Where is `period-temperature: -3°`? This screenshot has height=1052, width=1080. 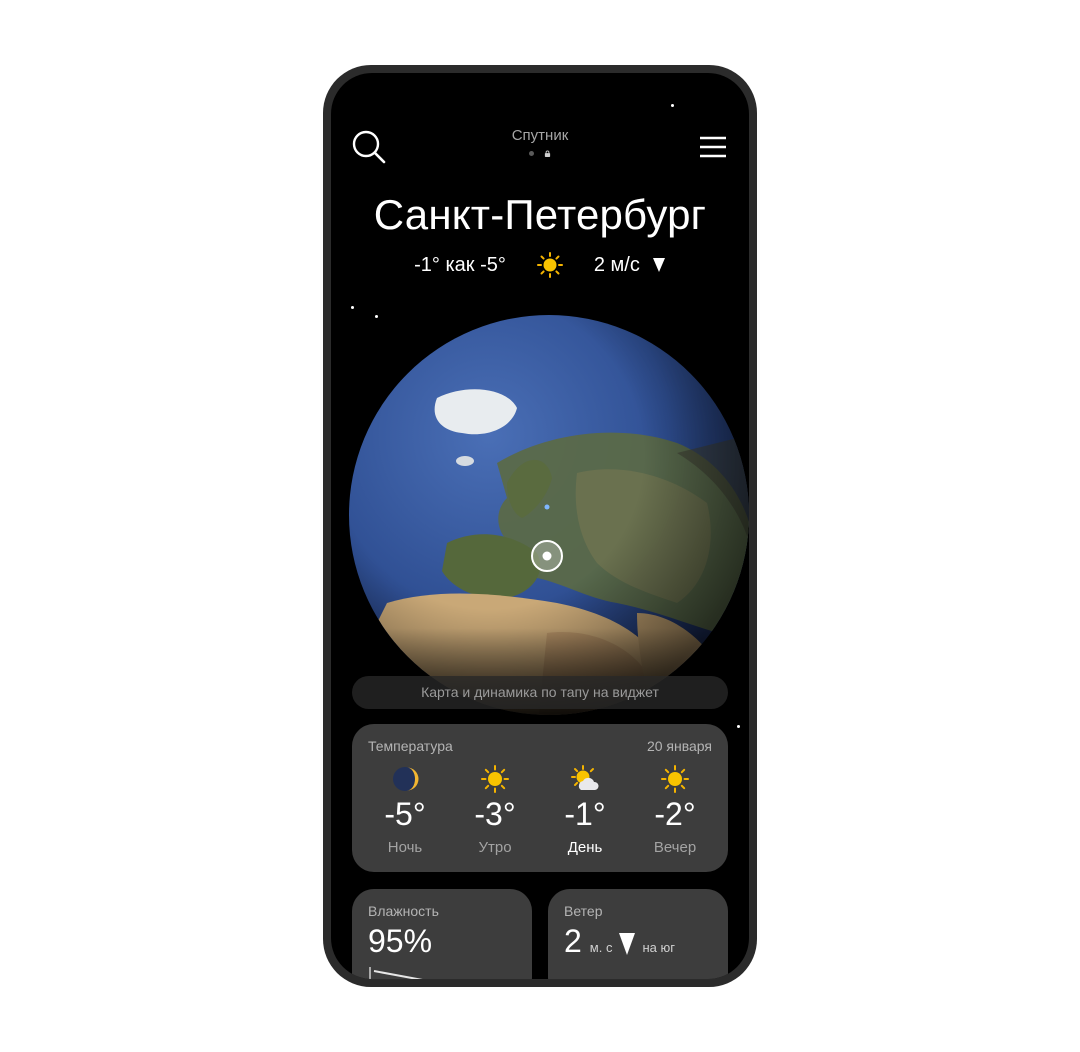
period-temperature: -3° is located at coordinates (495, 814).